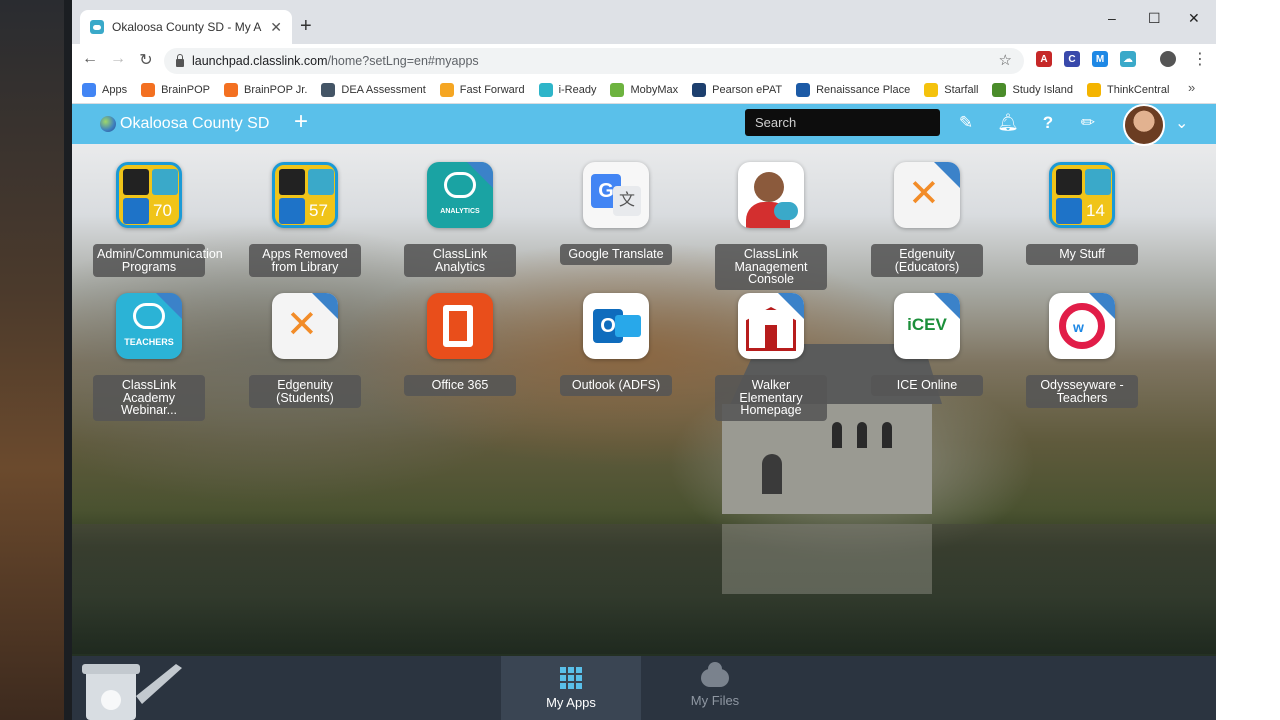 The width and height of the screenshot is (1280, 720). What do you see at coordinates (1005, 60) in the screenshot?
I see `bookmark-star-icon: ☆` at bounding box center [1005, 60].